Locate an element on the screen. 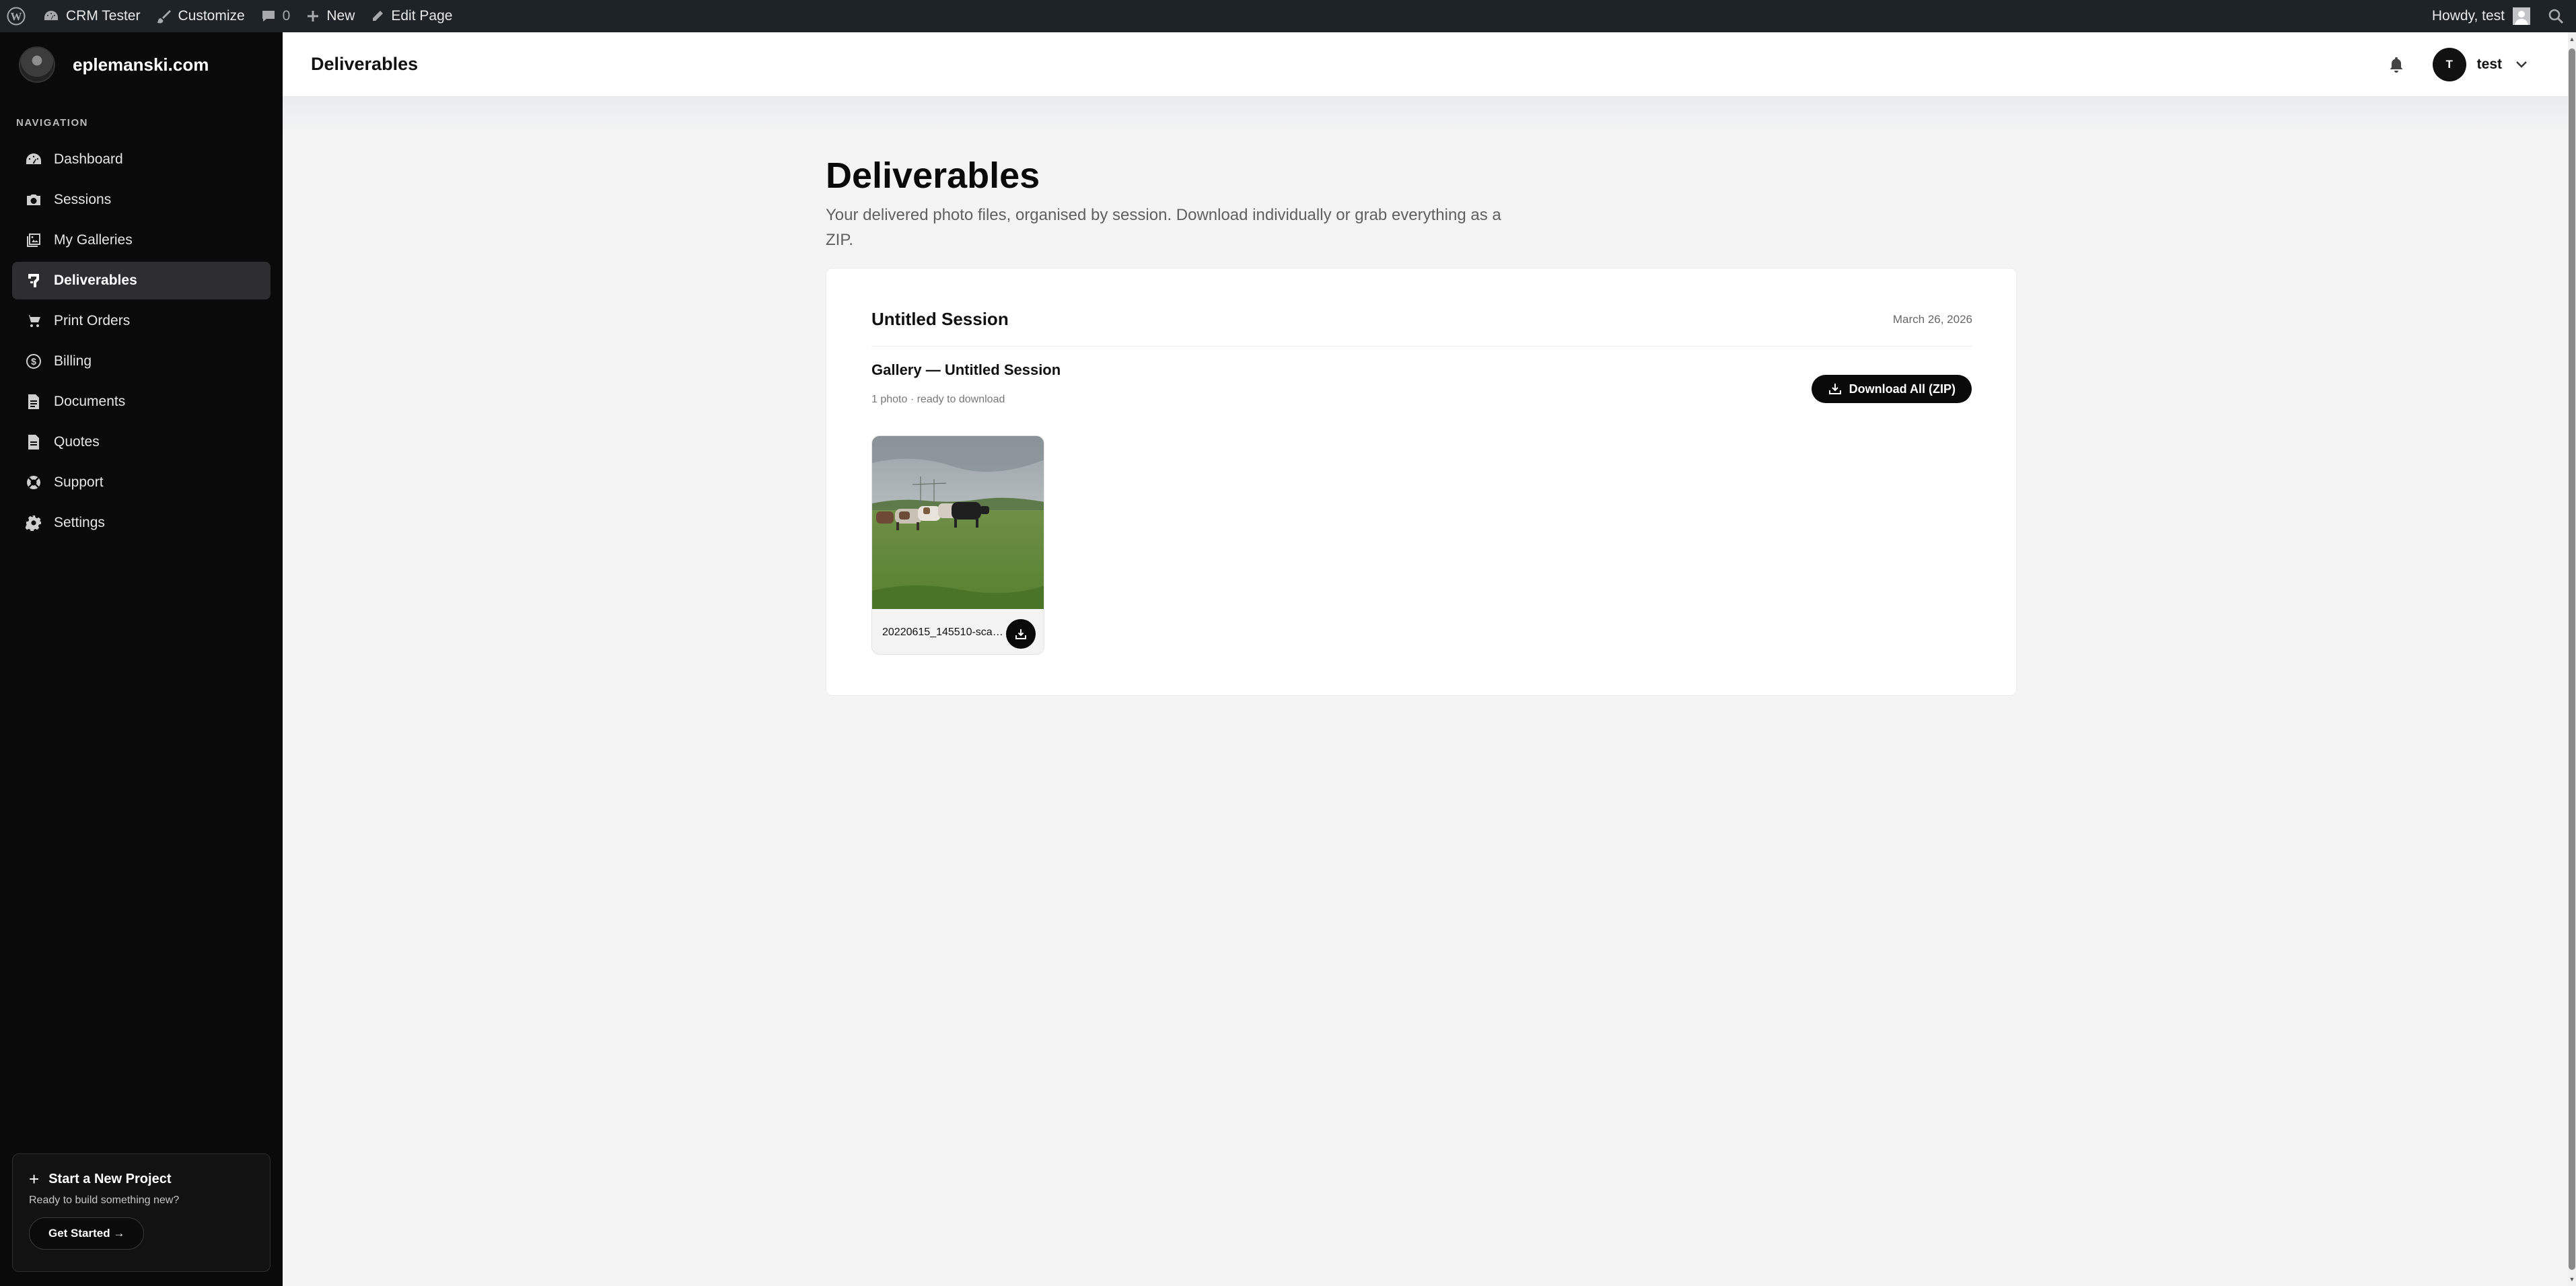  get-started-button: Get Started → is located at coordinates (87, 1233).